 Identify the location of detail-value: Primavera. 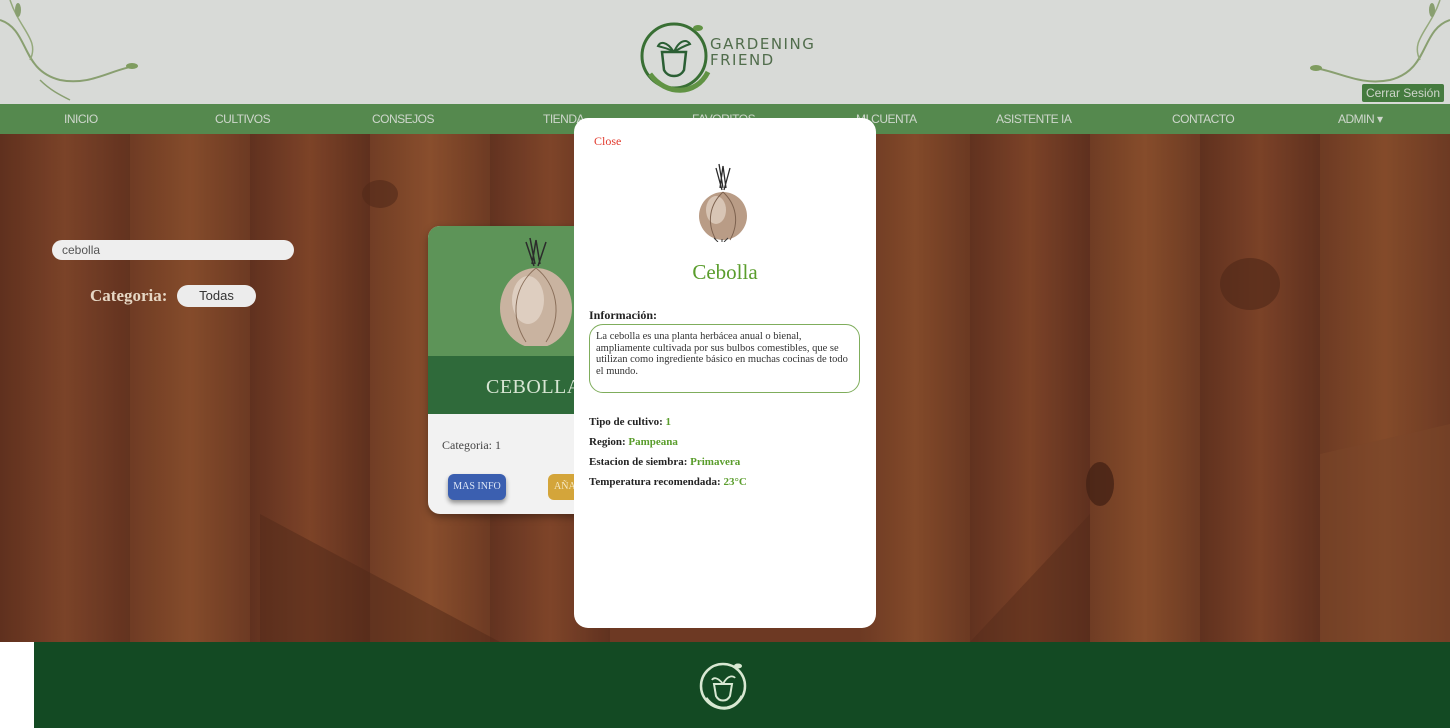
(715, 462).